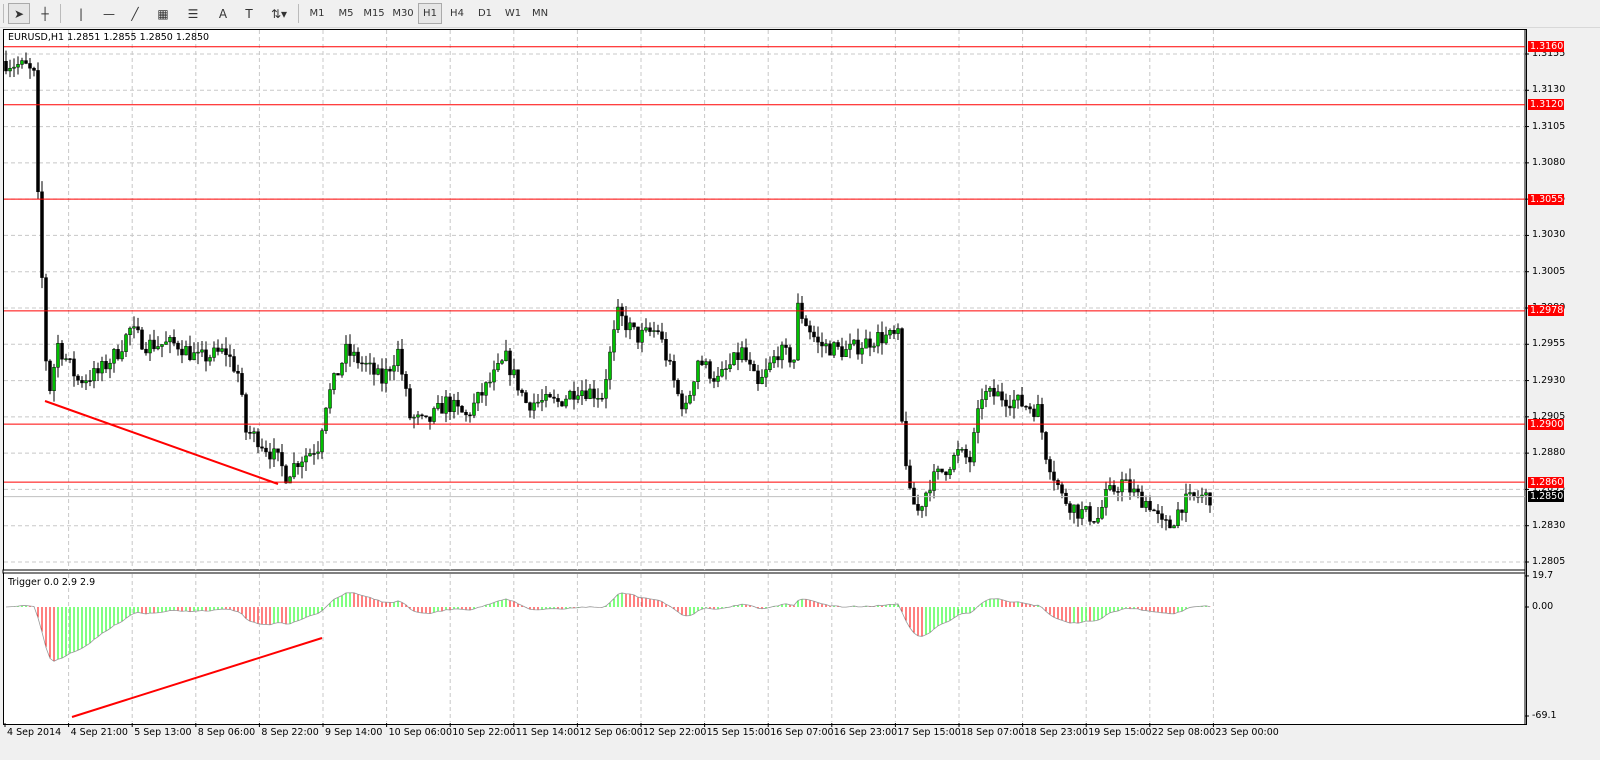  I want to click on time-label: 12 Sep 06:00, so click(611, 732).